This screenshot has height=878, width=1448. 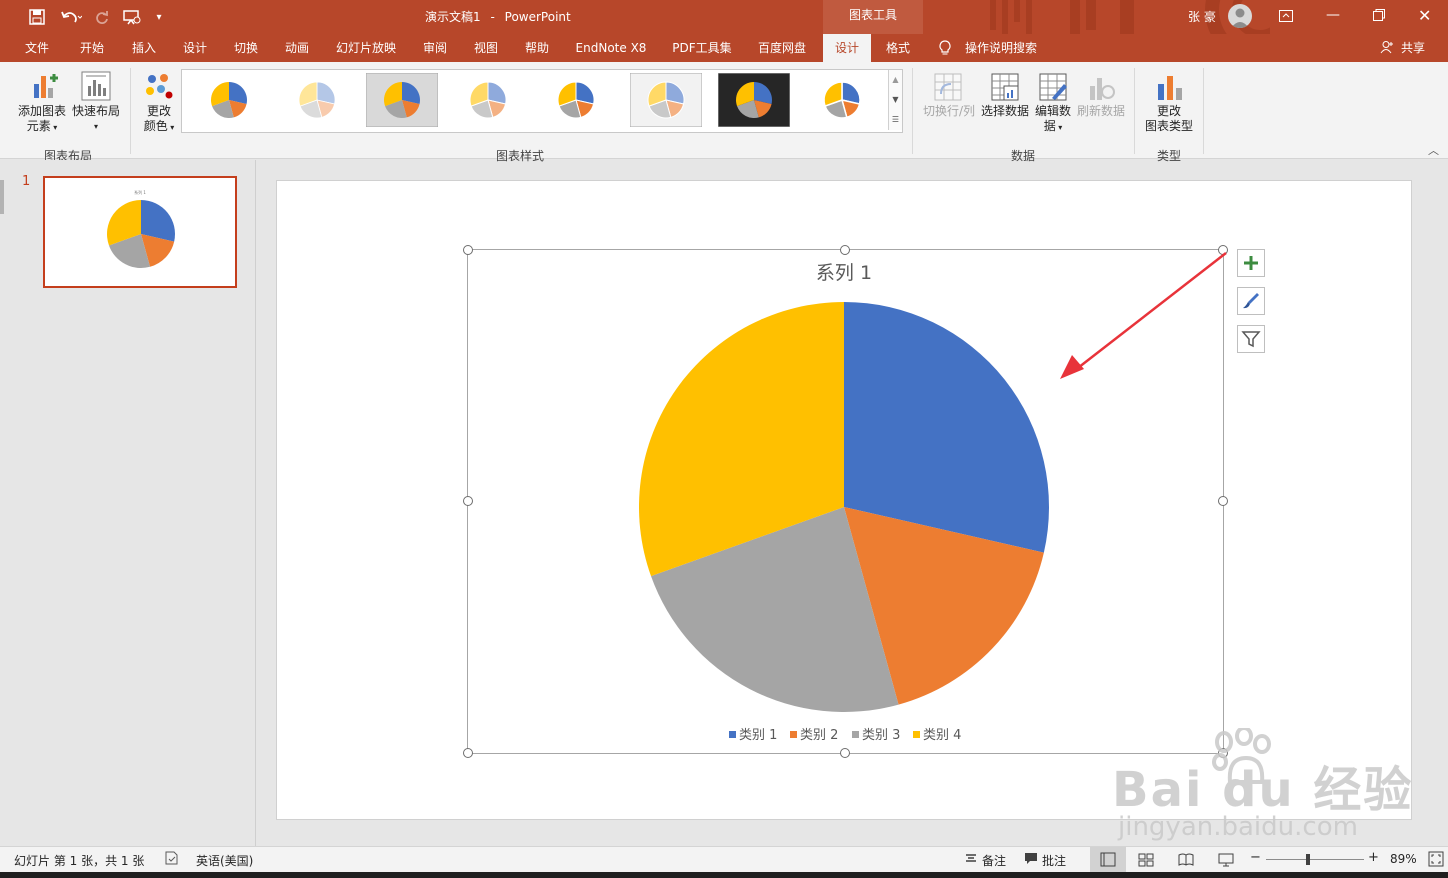 I want to click on tab-endnote: EndNote X8, so click(x=611, y=48).